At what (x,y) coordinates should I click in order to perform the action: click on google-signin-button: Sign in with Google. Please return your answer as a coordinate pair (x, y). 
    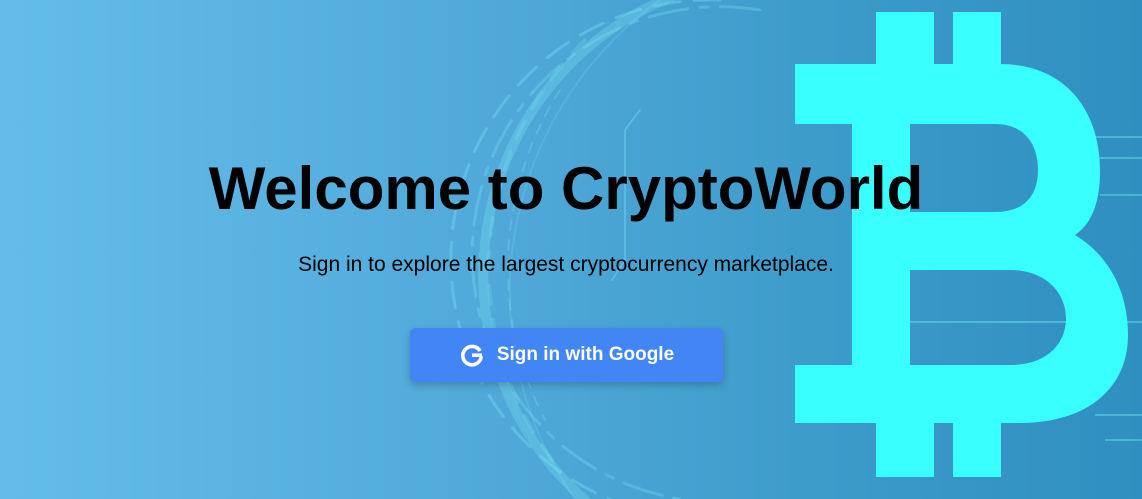
    Looking at the image, I should click on (566, 355).